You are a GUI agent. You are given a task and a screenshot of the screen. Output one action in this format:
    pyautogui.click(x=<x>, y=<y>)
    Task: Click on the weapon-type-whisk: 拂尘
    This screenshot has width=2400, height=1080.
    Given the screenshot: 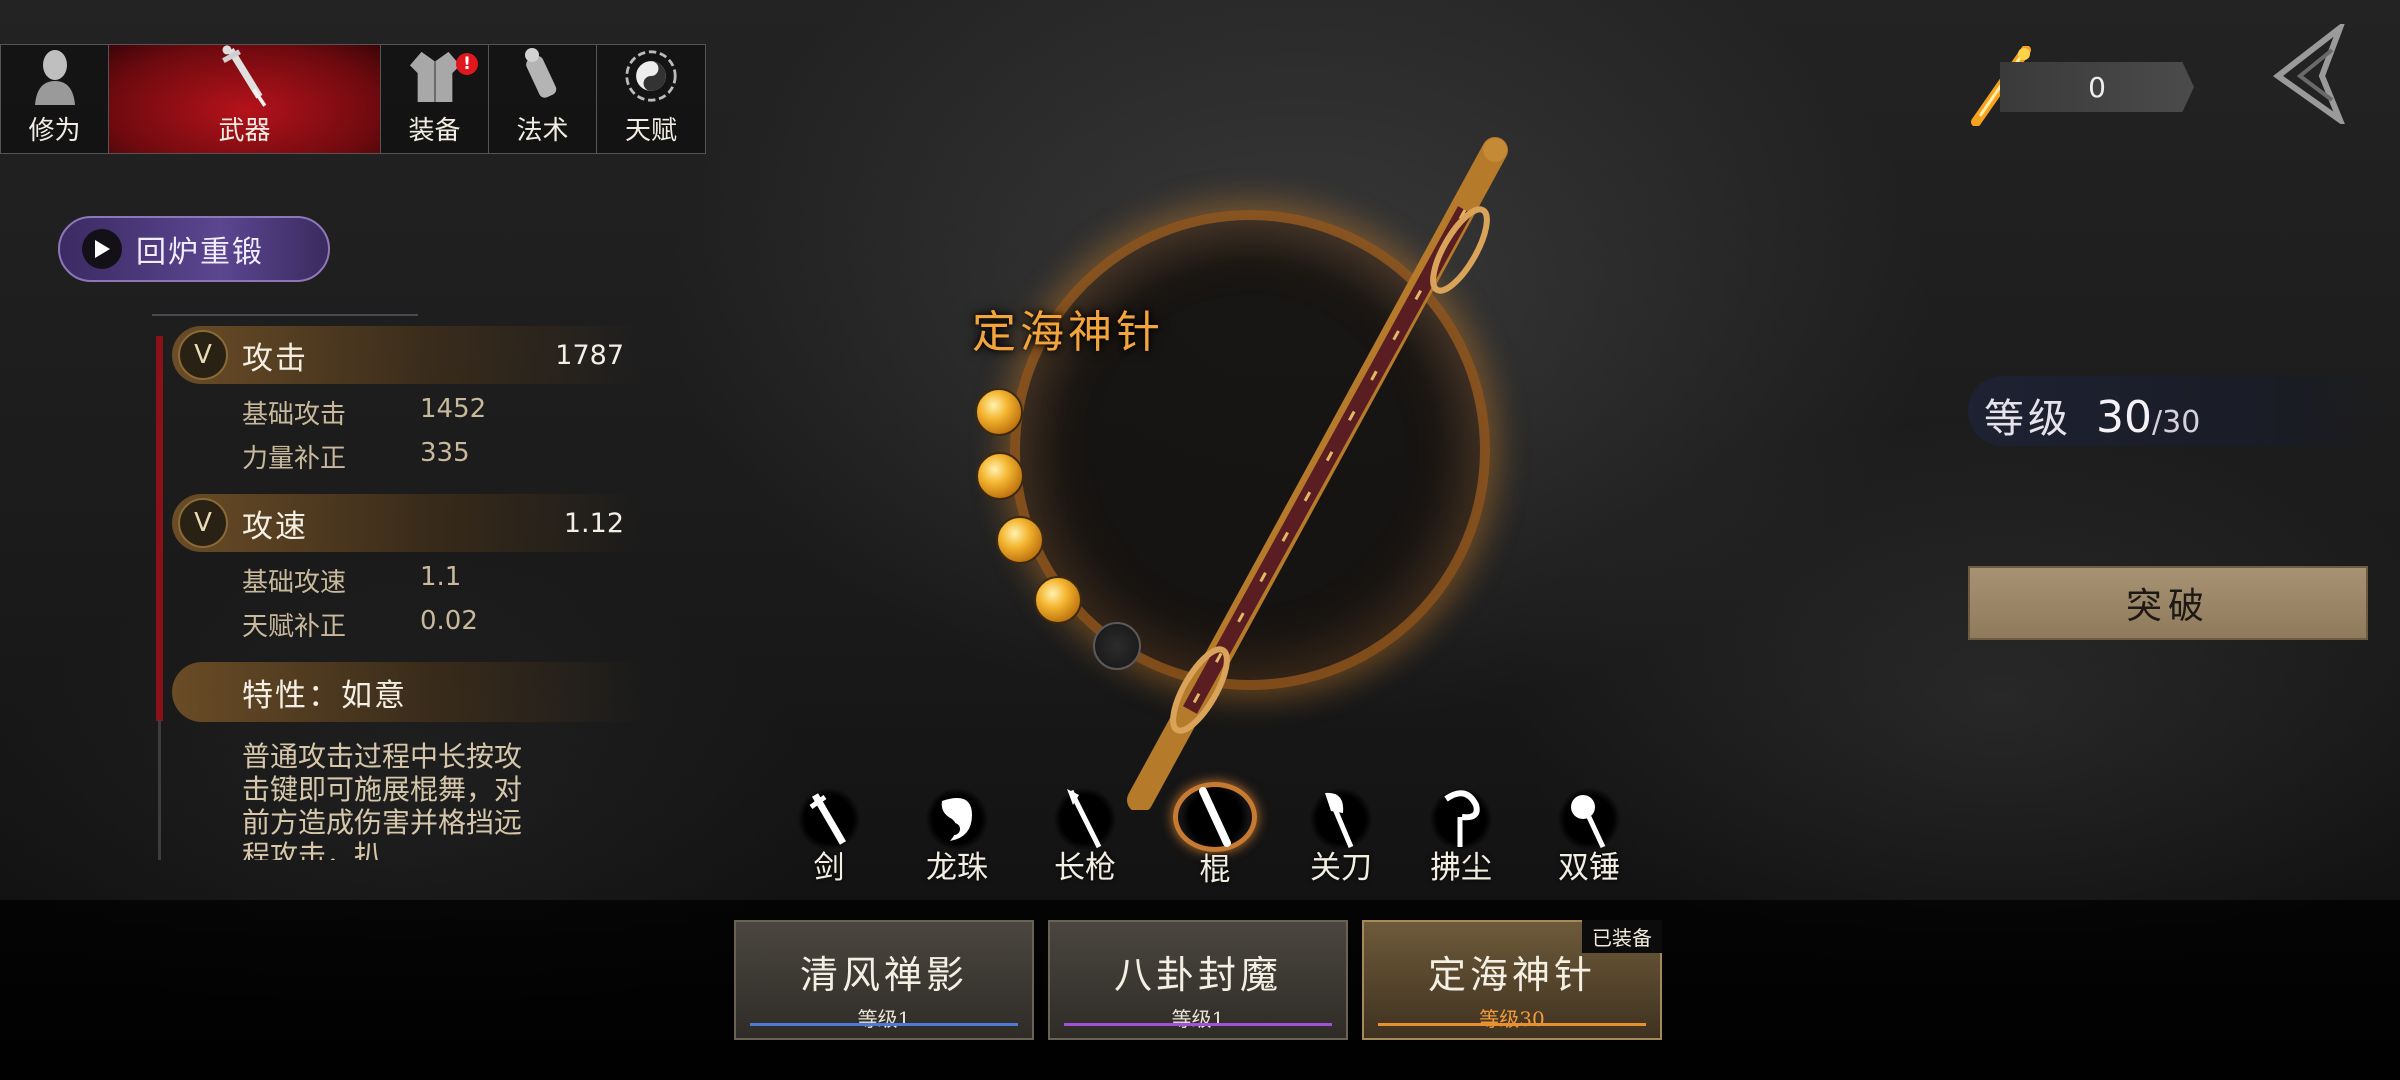 What is the action you would take?
    pyautogui.click(x=1461, y=838)
    